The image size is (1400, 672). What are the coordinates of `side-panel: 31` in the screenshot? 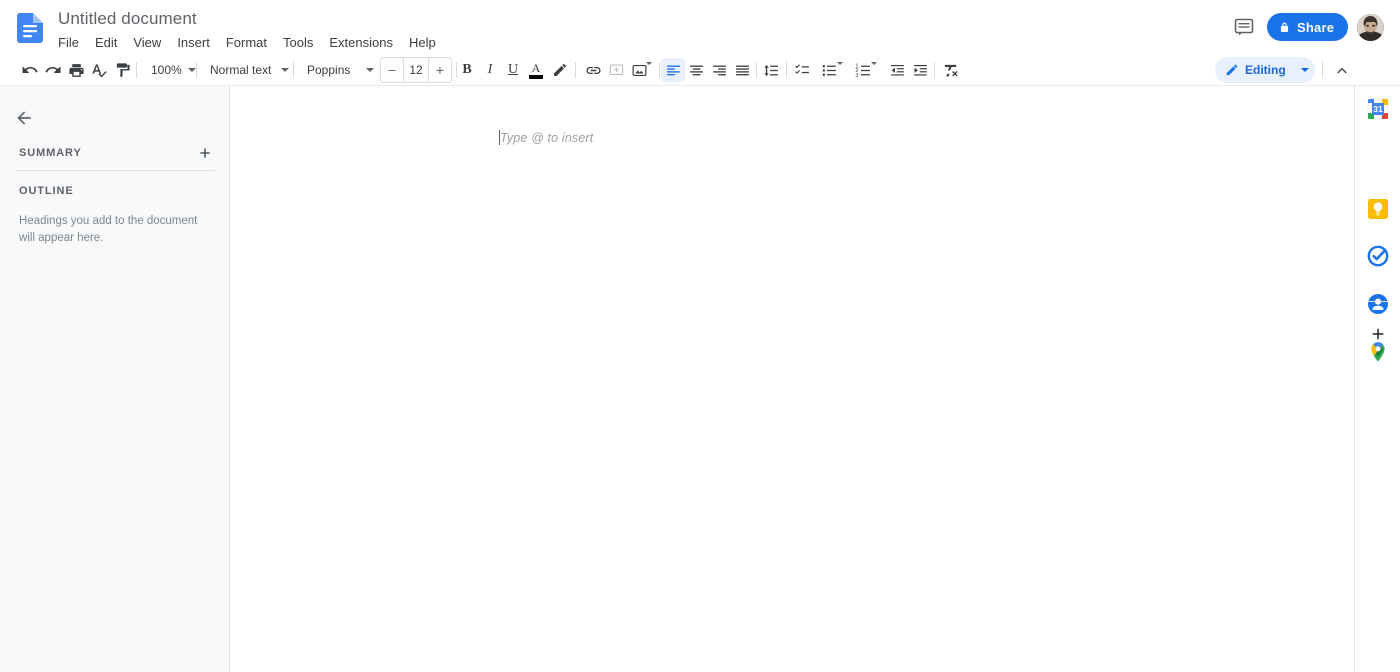 It's located at (1377, 379).